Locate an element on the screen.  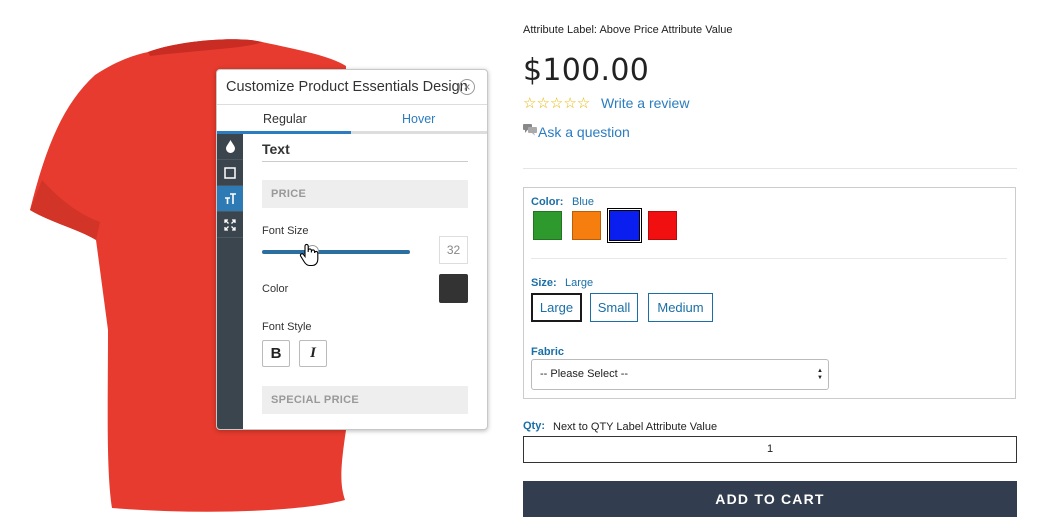
customizer-title: Customize Product Essentials Design is located at coordinates (347, 87).